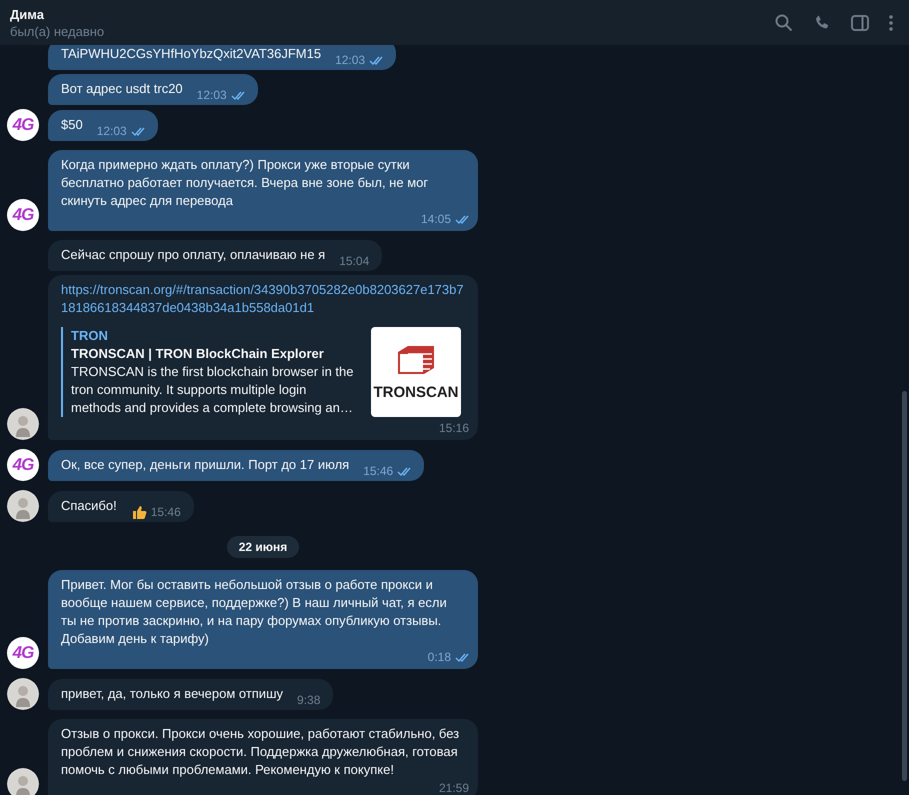 Image resolution: width=909 pixels, height=795 pixels. I want to click on contact-name: Дима, so click(27, 14).